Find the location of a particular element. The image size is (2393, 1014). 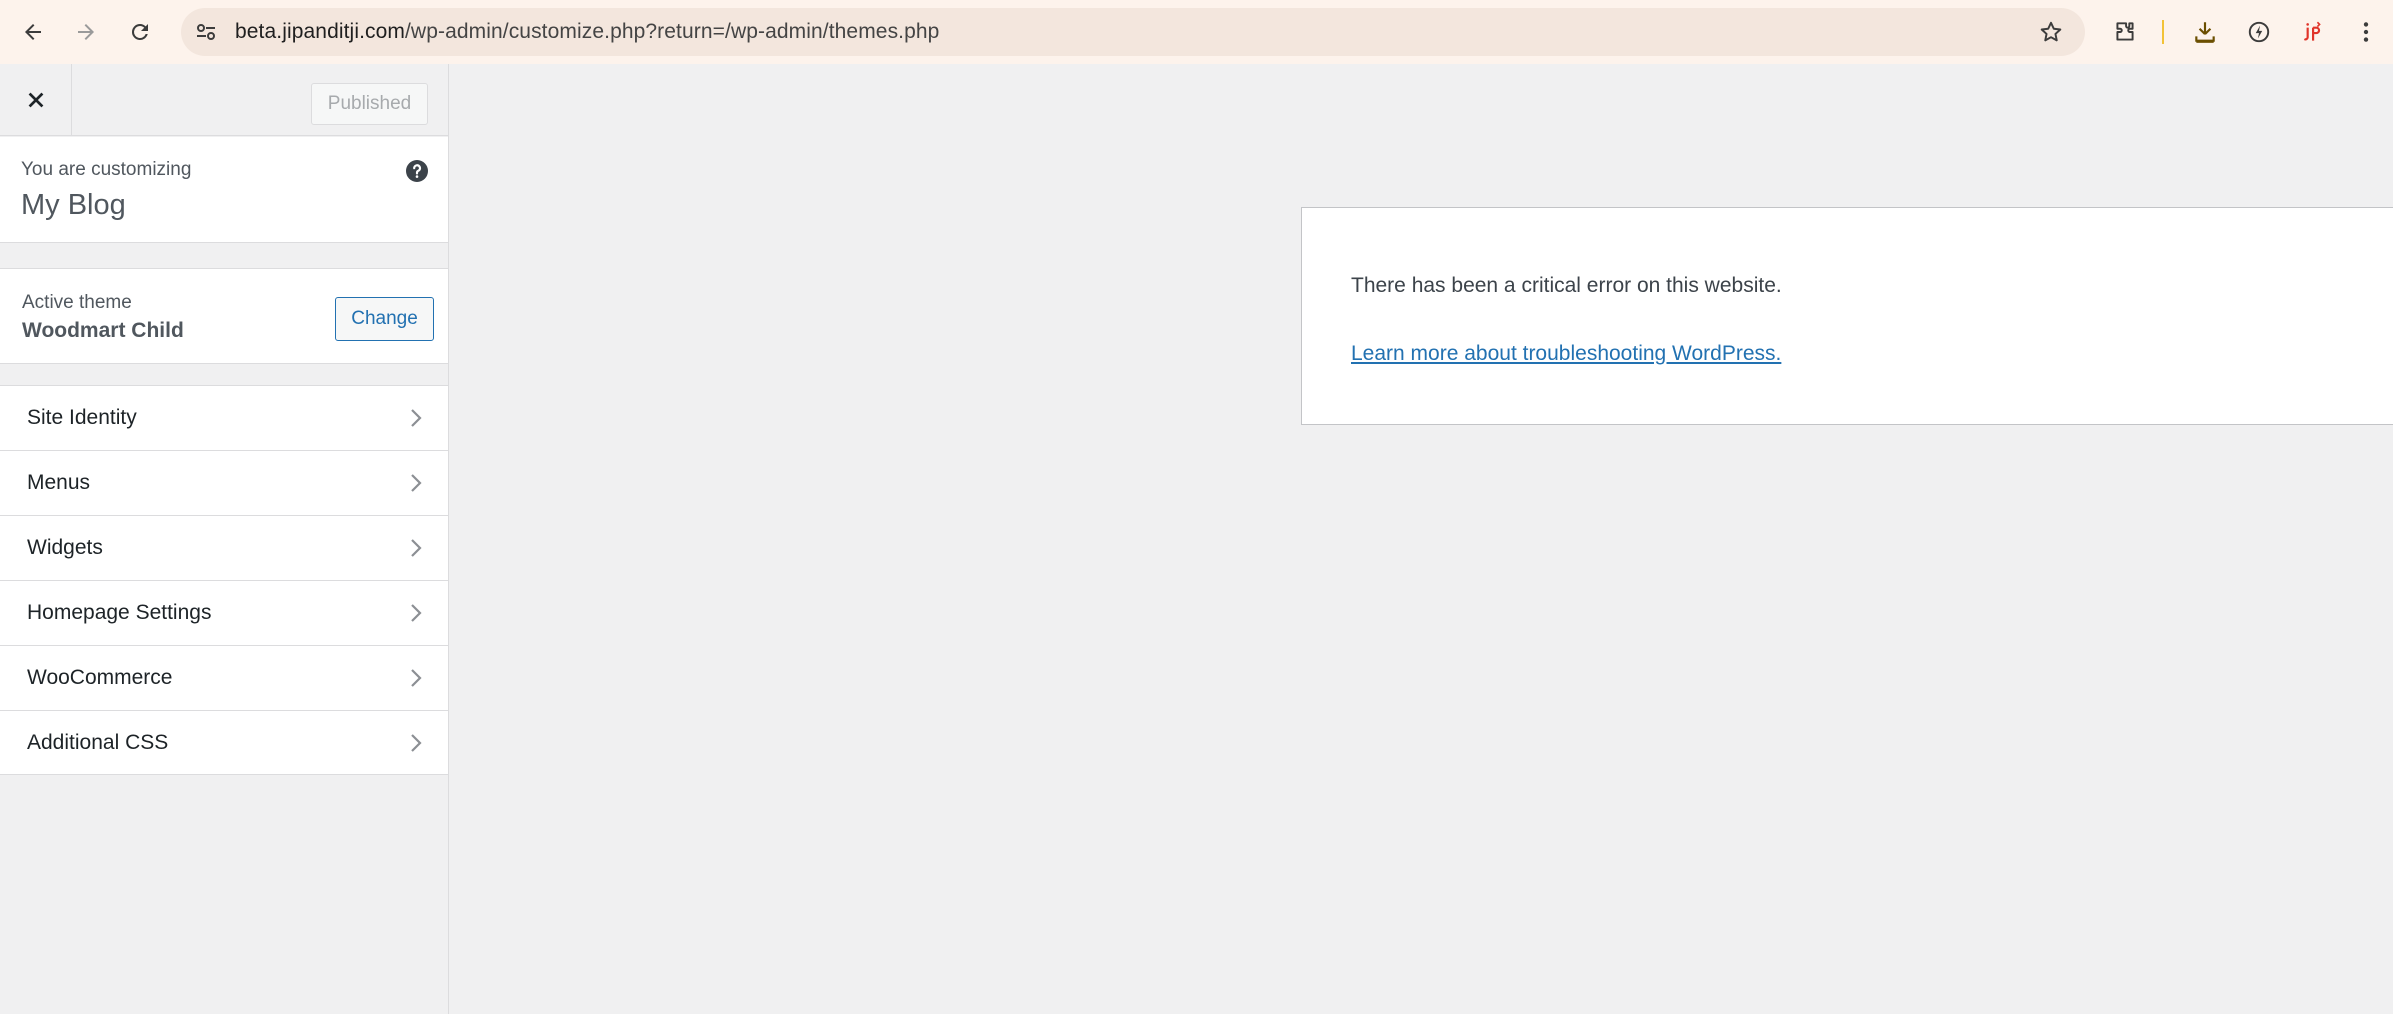

reload-button is located at coordinates (140, 32).